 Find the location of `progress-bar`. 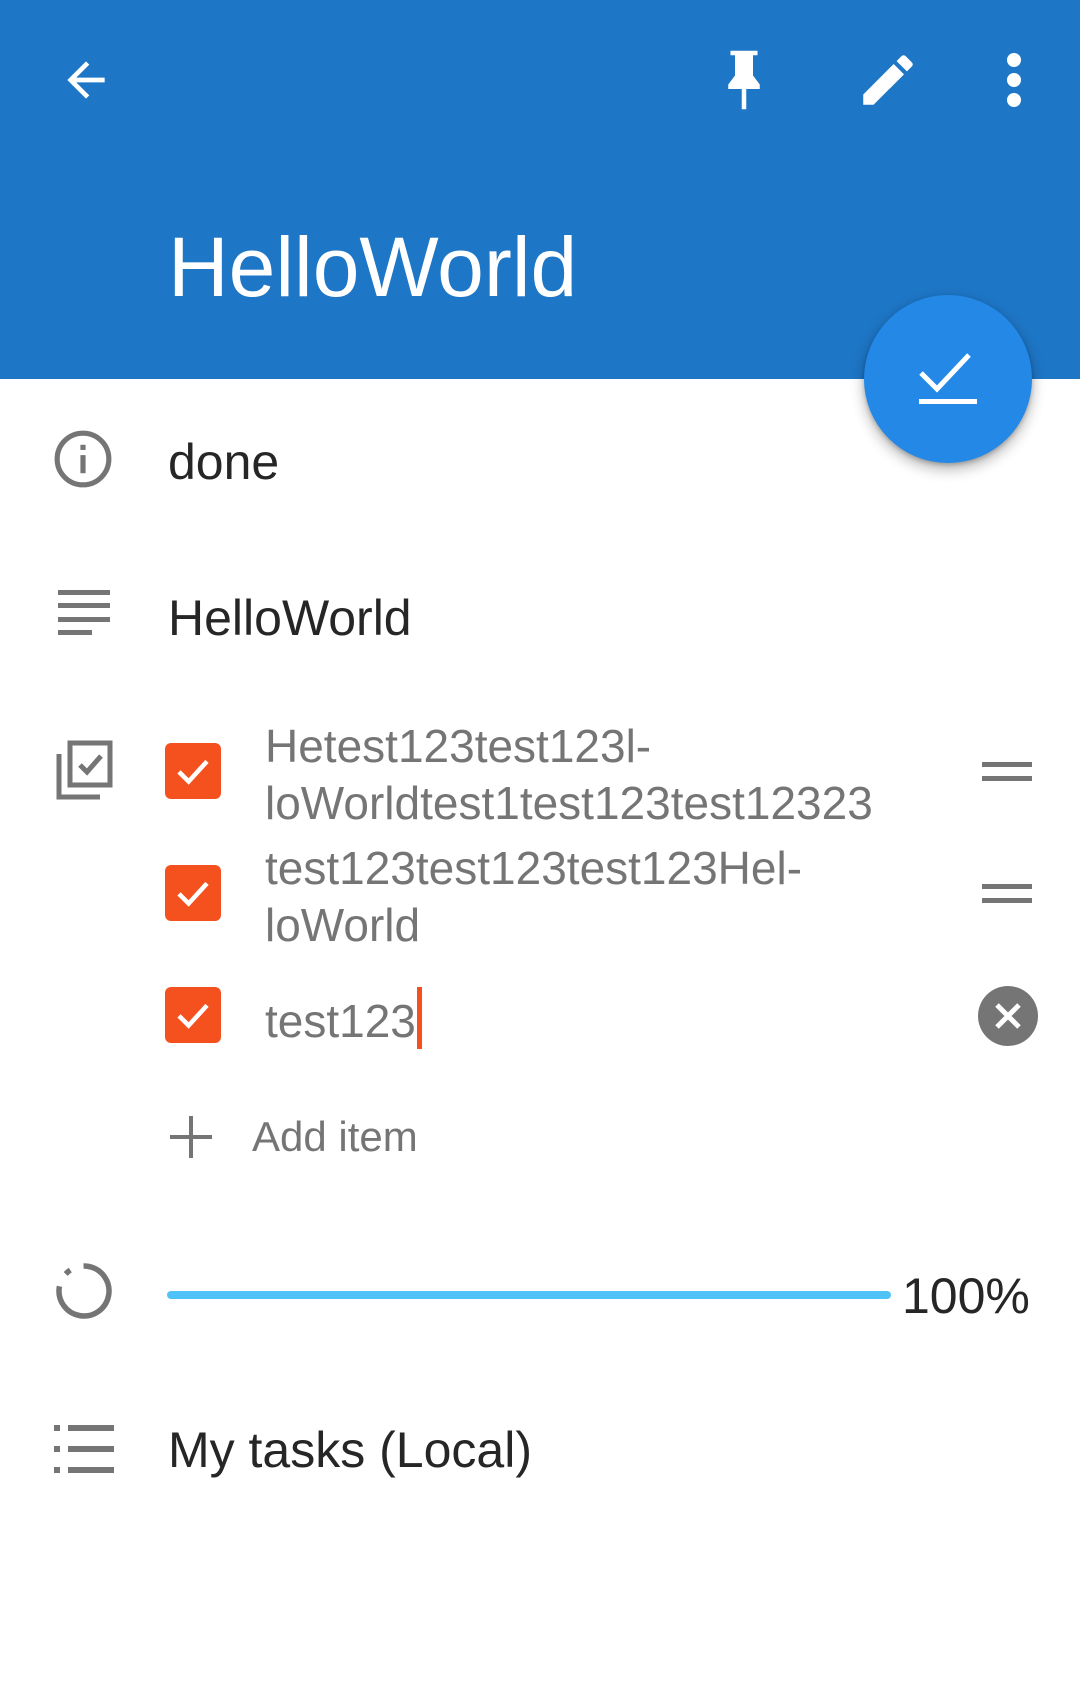

progress-bar is located at coordinates (529, 1295).